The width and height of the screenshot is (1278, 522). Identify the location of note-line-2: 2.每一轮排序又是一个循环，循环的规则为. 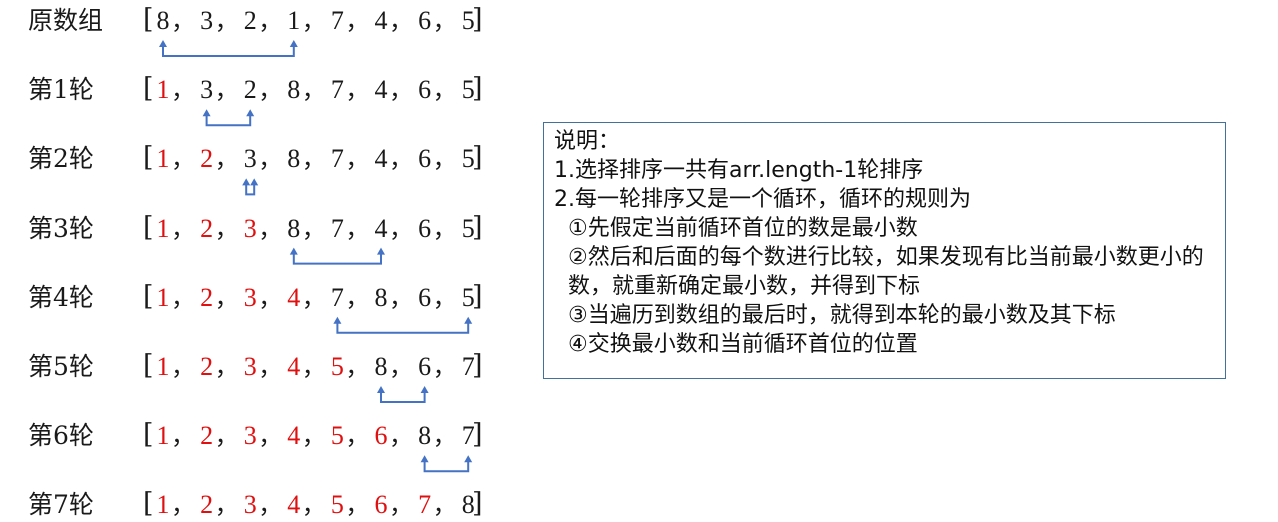
(762, 199).